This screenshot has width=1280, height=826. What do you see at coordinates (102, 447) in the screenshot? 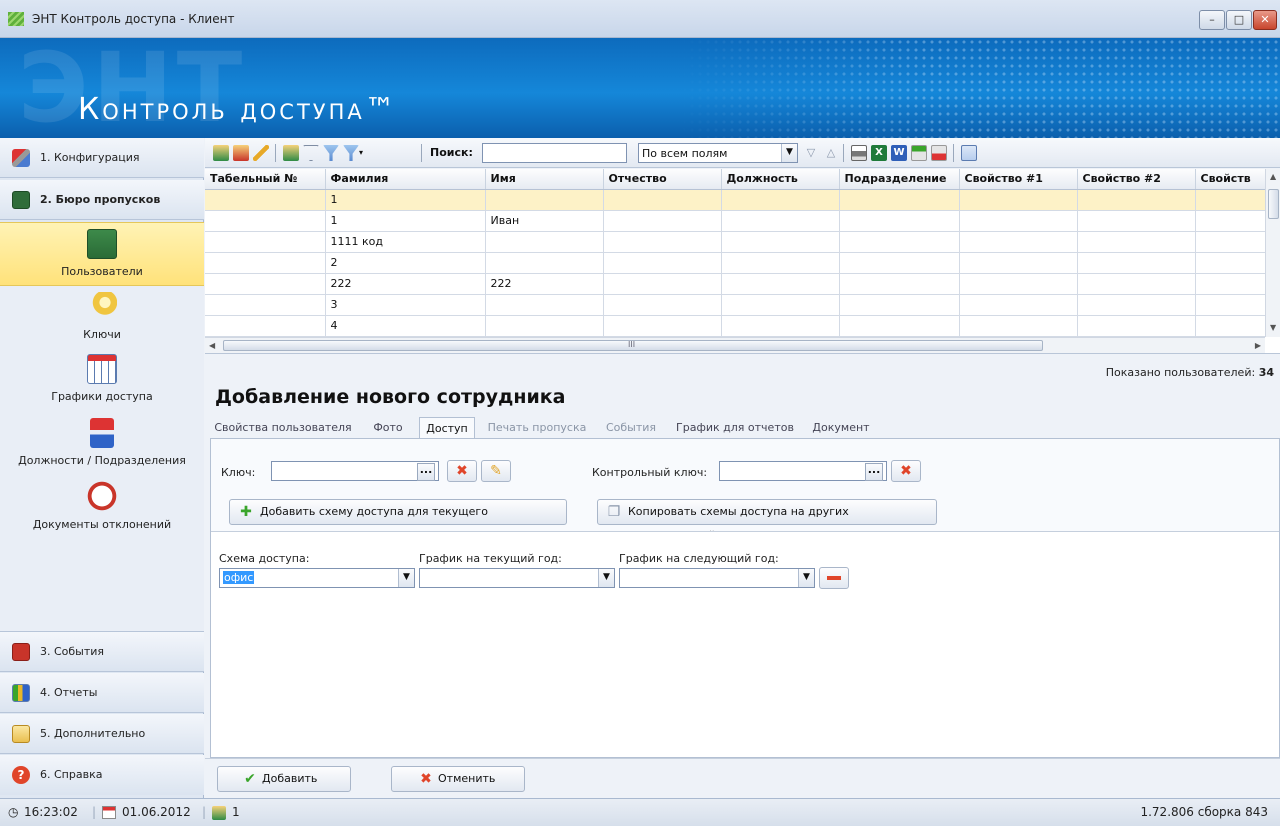
I see `sub-item-positions: Должности / Подразделения` at bounding box center [102, 447].